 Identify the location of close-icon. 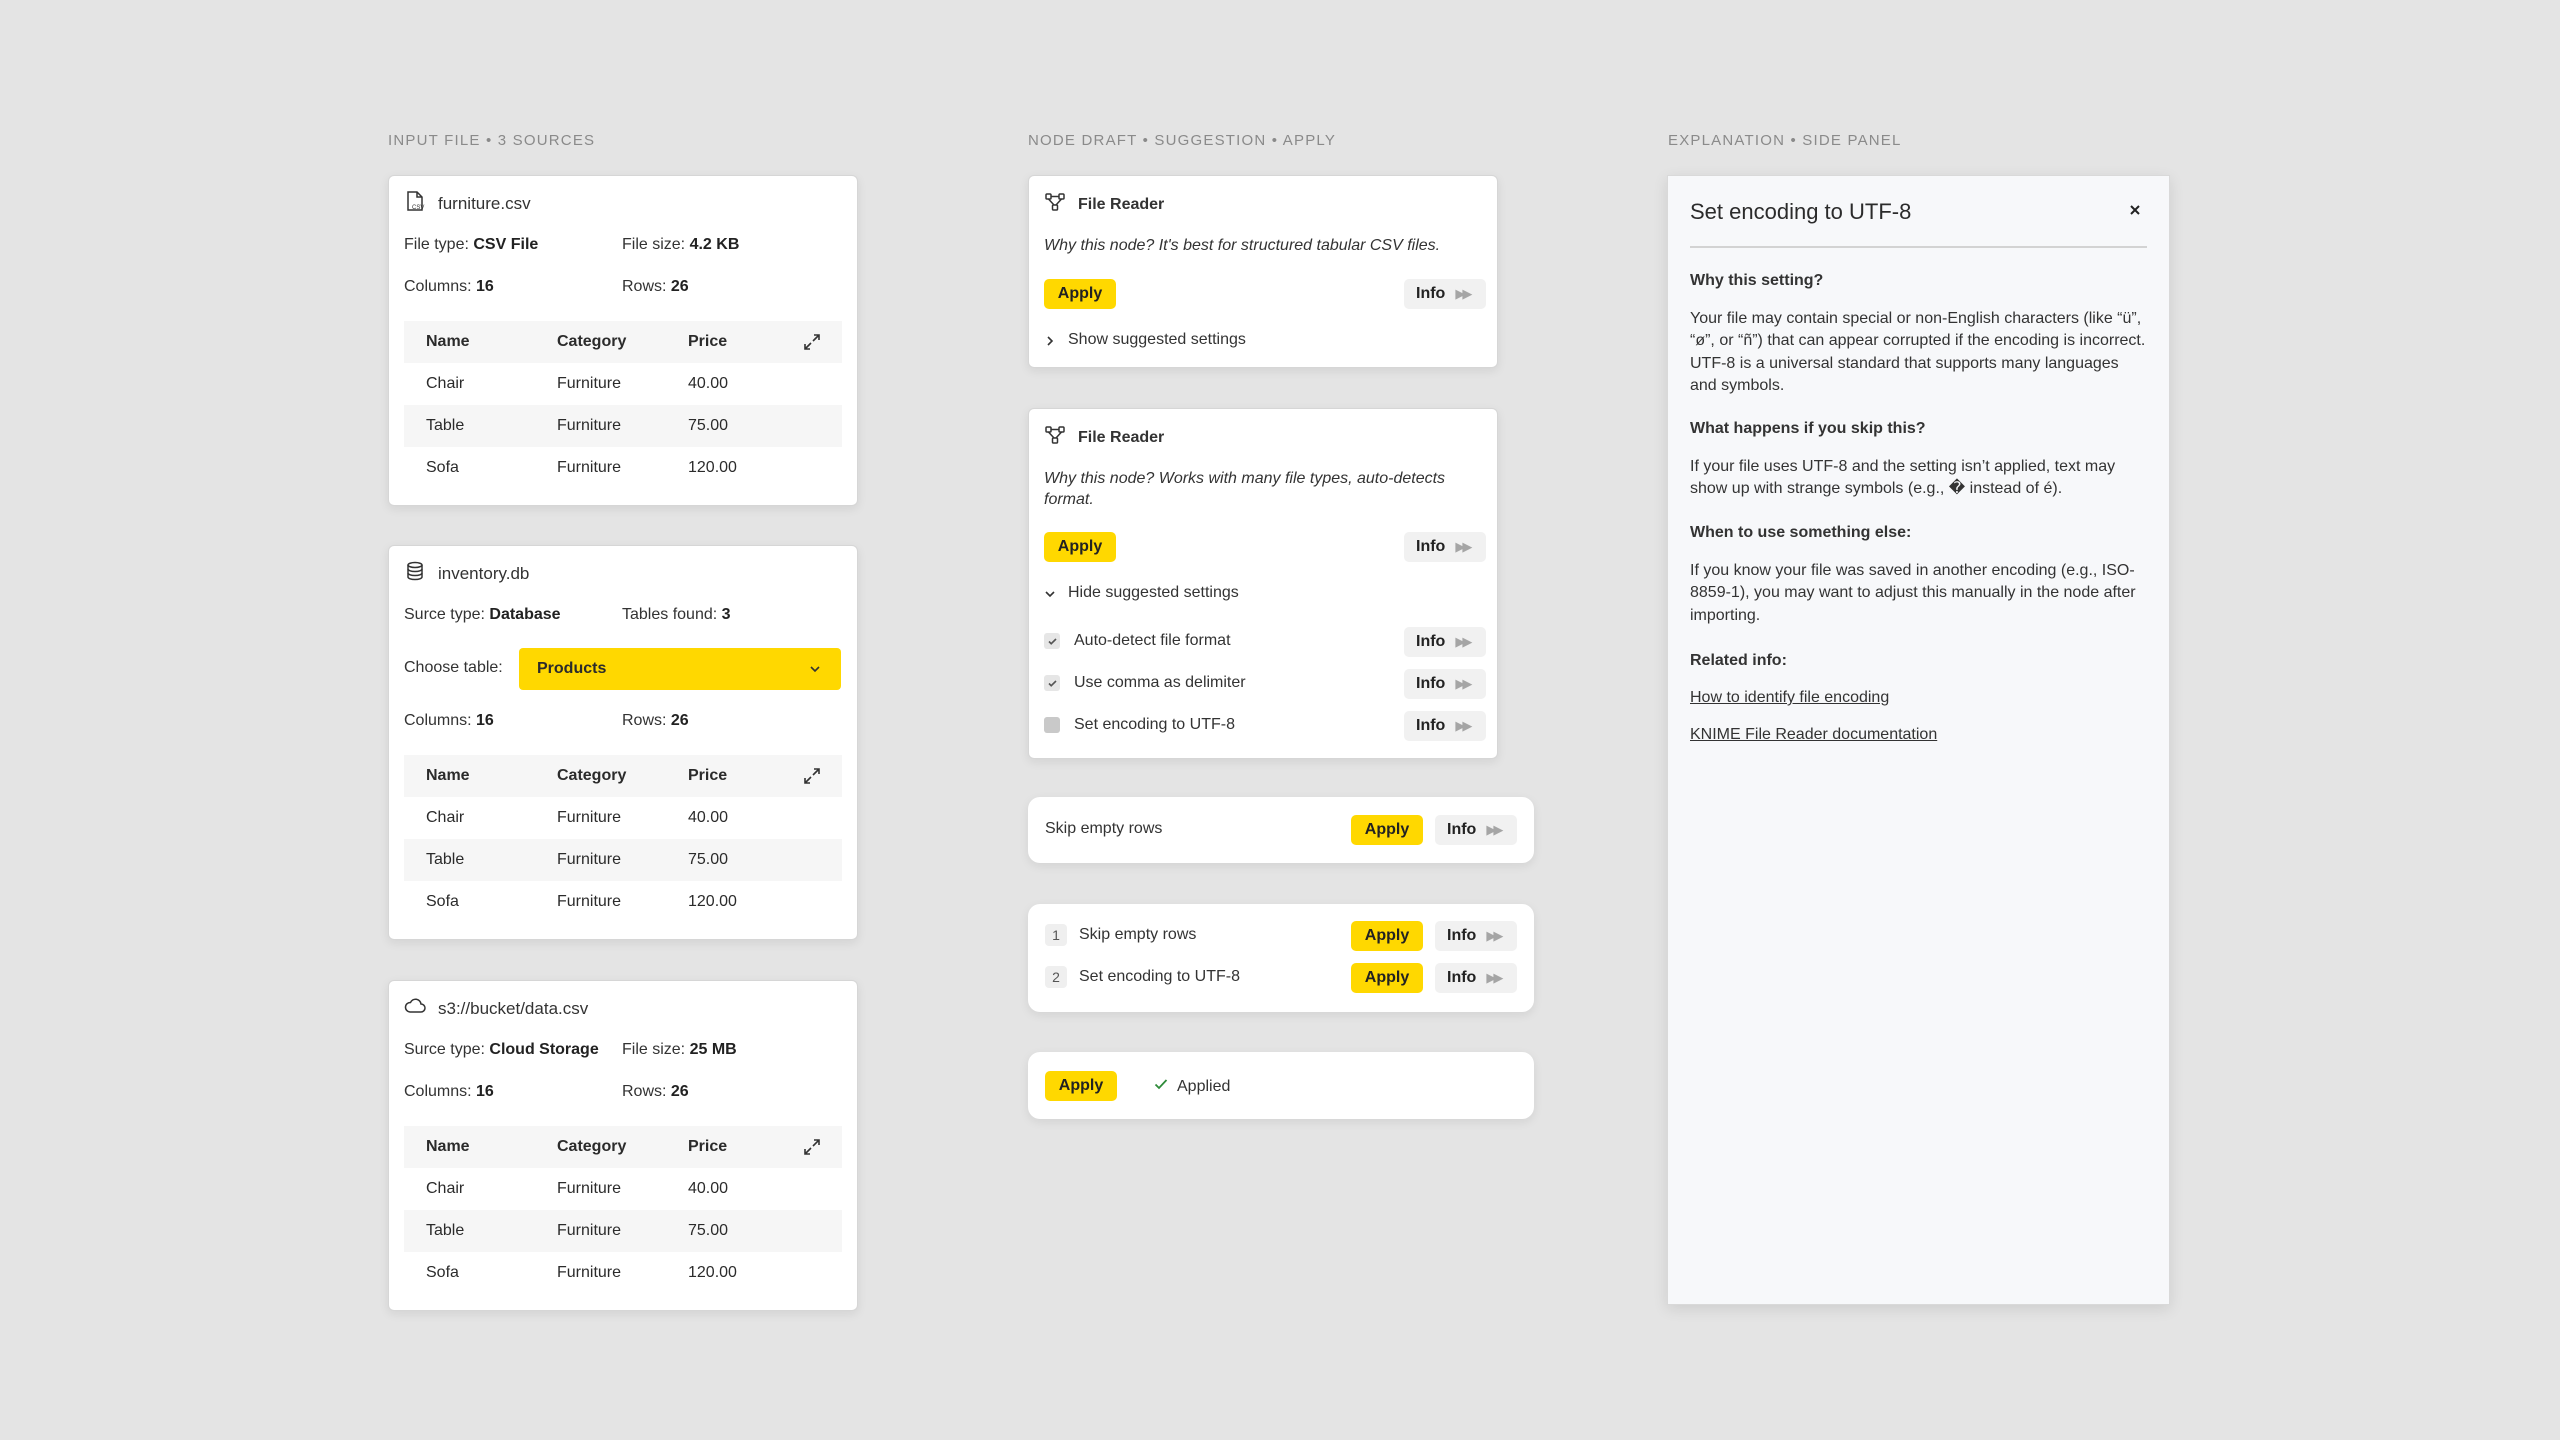
(2135, 210).